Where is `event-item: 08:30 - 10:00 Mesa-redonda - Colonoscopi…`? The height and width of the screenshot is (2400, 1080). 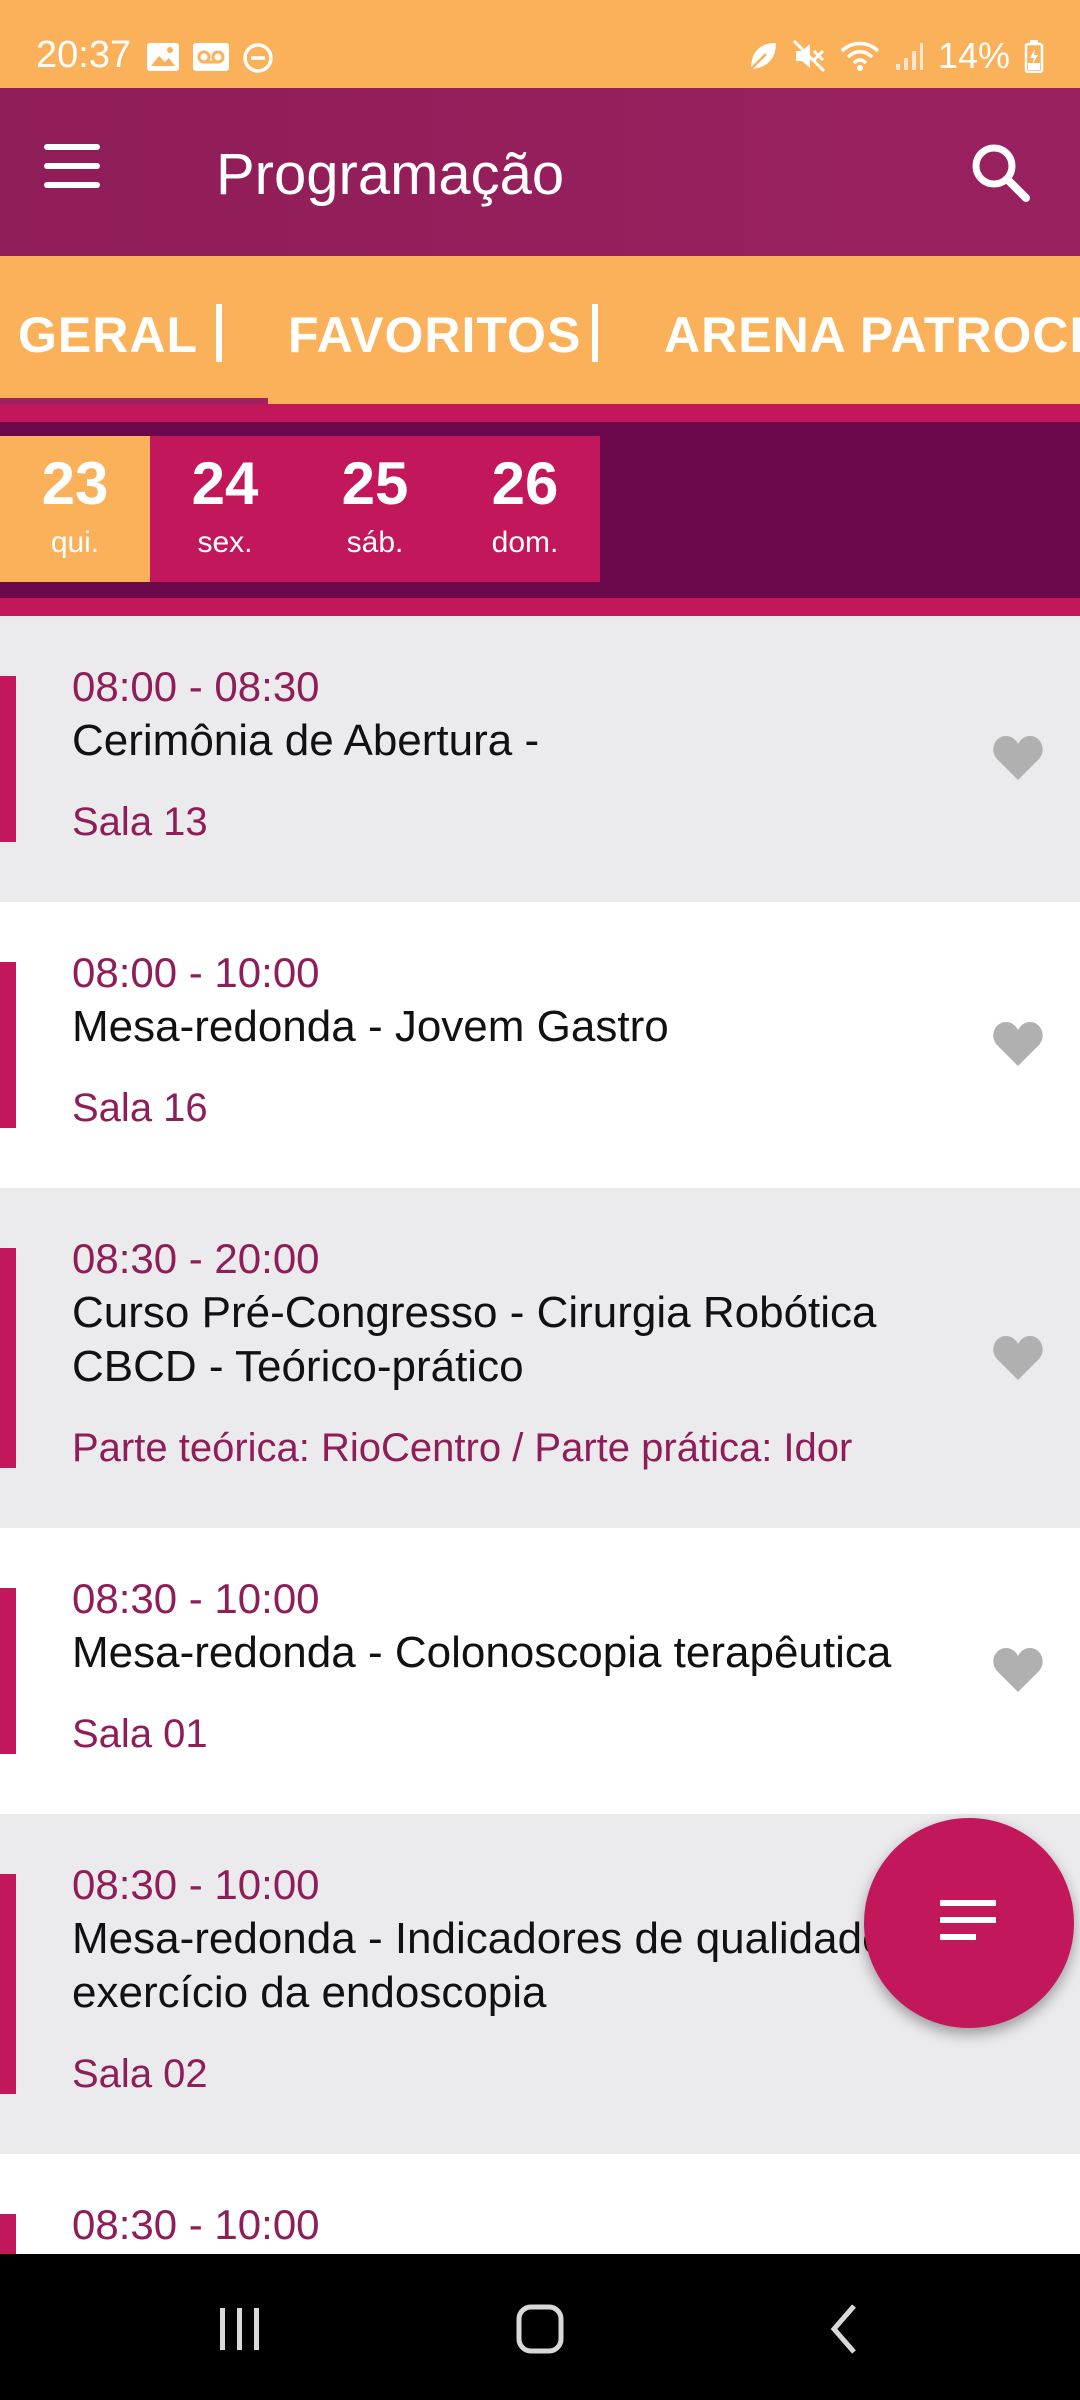 event-item: 08:30 - 10:00 Mesa-redonda - Colonoscopi… is located at coordinates (540, 1671).